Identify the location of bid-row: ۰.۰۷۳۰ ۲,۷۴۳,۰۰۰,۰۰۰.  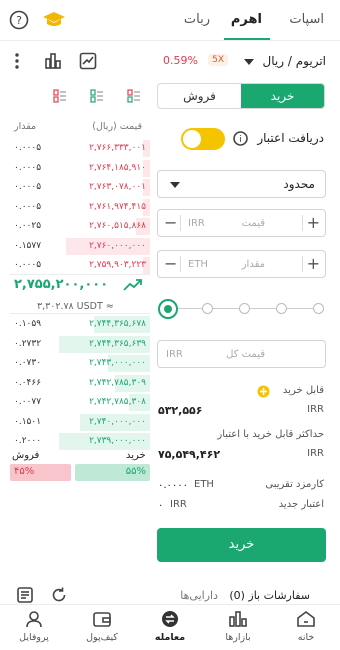
(80, 364).